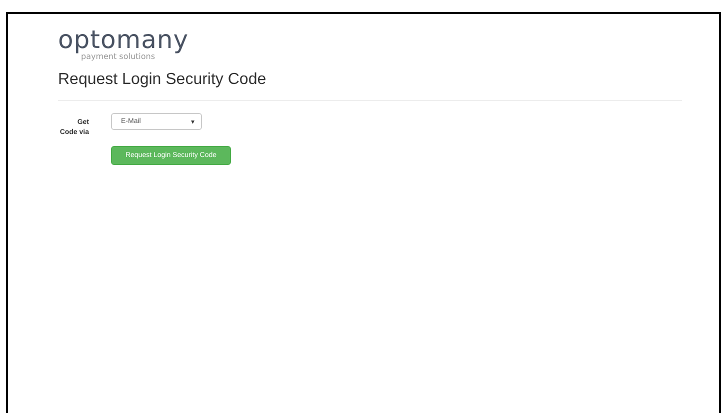 Image resolution: width=723 pixels, height=413 pixels. I want to click on logo-wordmark: optomany, so click(123, 40).